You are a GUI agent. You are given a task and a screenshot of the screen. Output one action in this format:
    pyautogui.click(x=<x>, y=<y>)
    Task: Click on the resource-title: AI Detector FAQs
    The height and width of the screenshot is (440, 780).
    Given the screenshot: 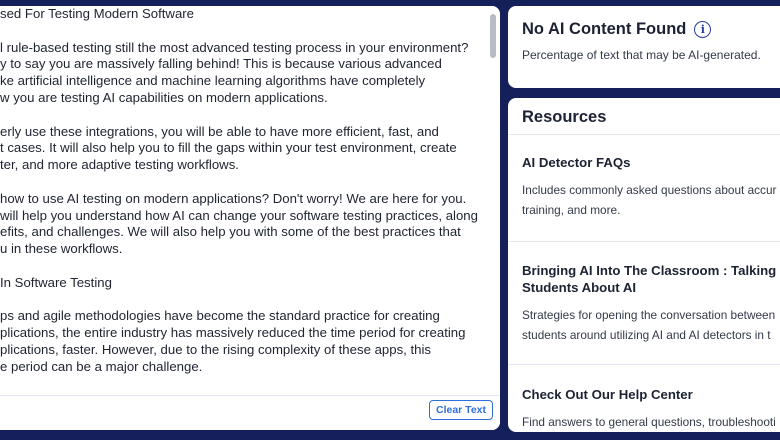 What is the action you would take?
    pyautogui.click(x=651, y=162)
    